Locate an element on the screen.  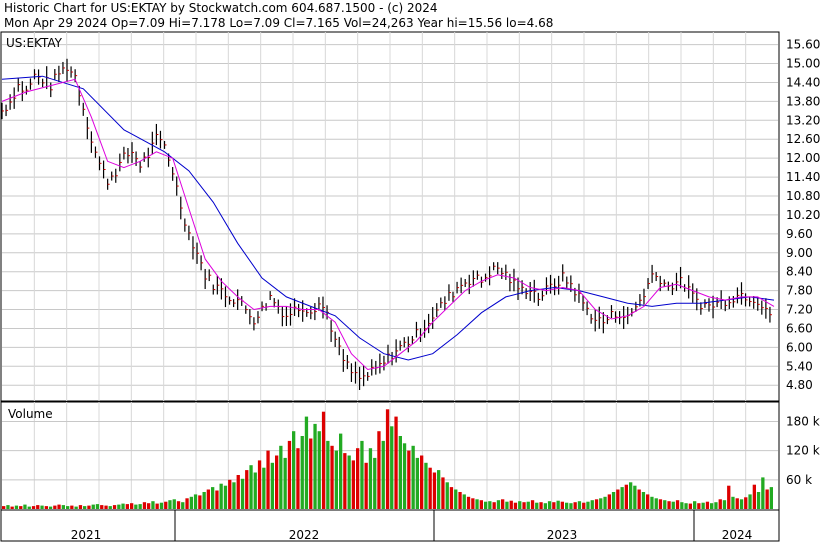
price-tick-label: 6.60 is located at coordinates (799, 328).